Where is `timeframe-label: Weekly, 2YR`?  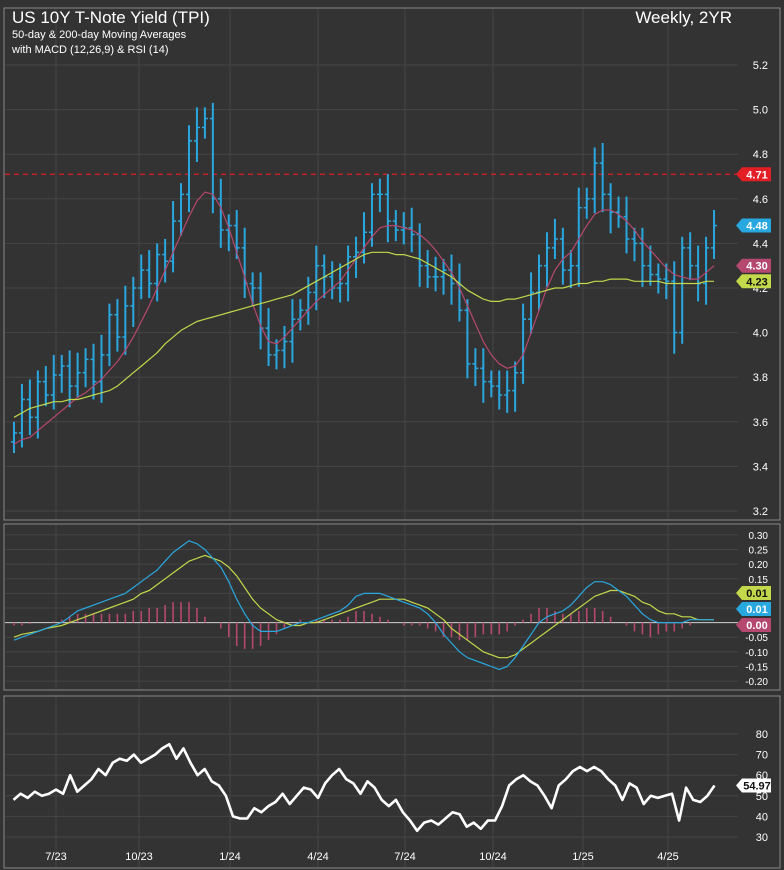 timeframe-label: Weekly, 2YR is located at coordinates (683, 17).